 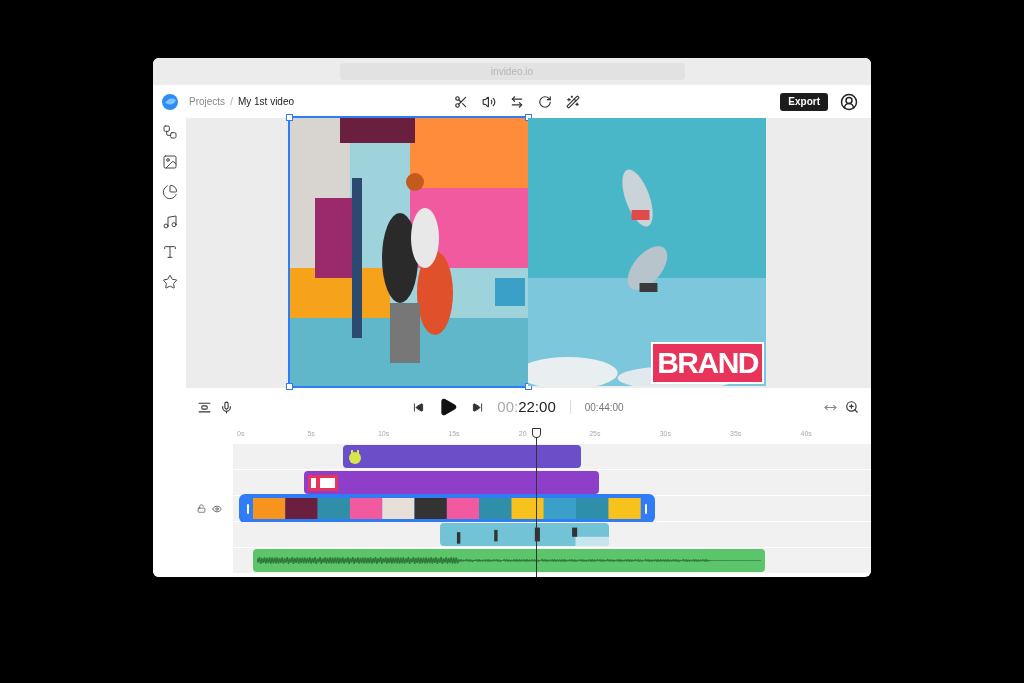 I want to click on swap-icon, so click(x=517, y=101).